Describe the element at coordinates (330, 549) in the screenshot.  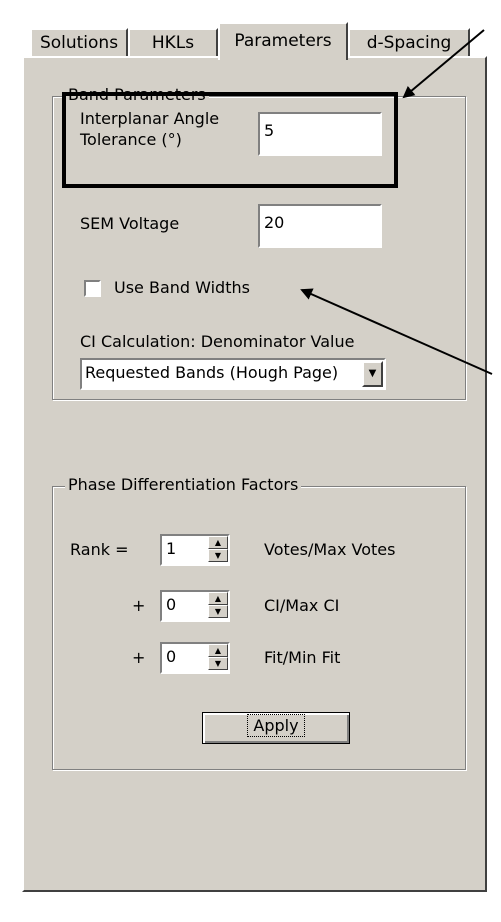
I see `votes-max-votes-label: Votes/Max Votes` at that location.